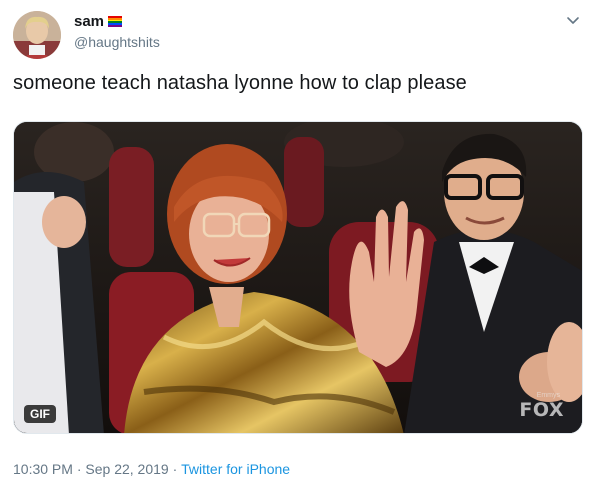  Describe the element at coordinates (89, 21) in the screenshot. I see `display-name: sam` at that location.